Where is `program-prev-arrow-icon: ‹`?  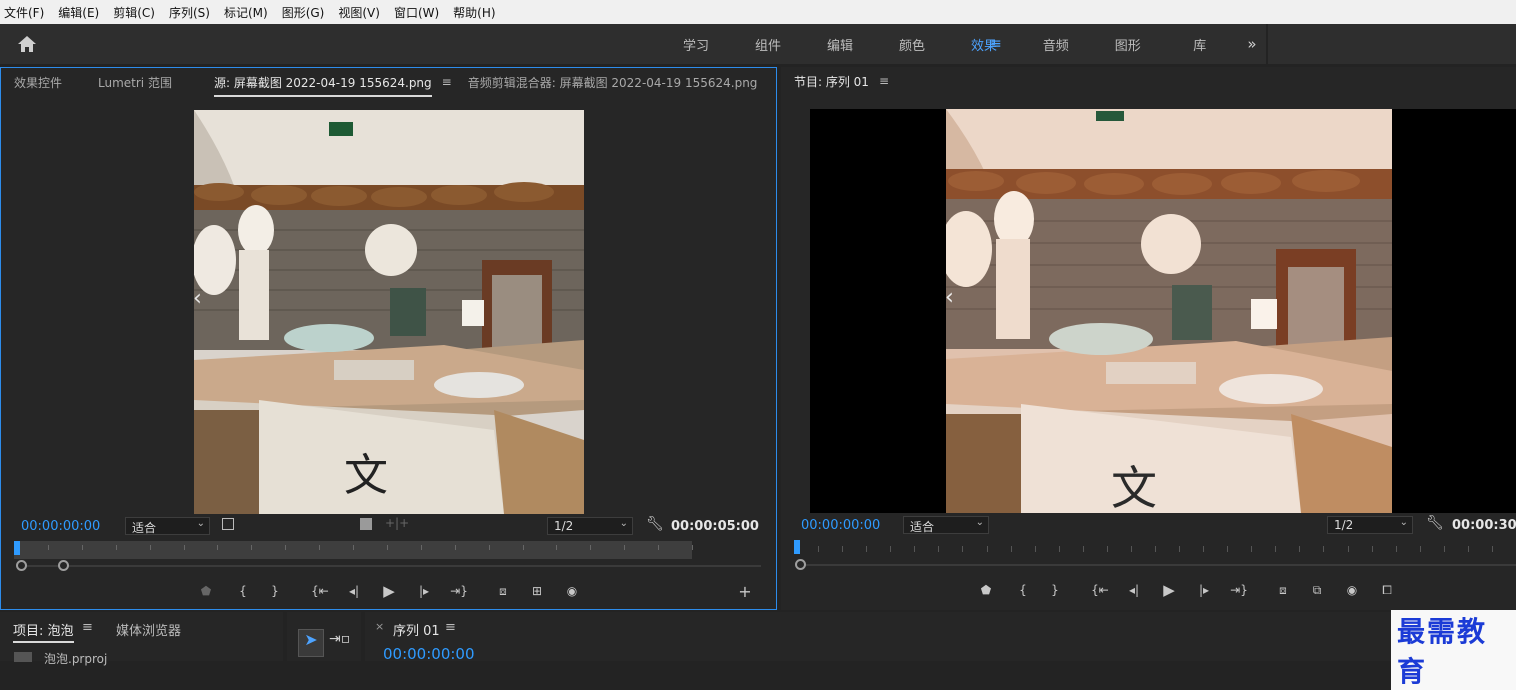 program-prev-arrow-icon: ‹ is located at coordinates (949, 297).